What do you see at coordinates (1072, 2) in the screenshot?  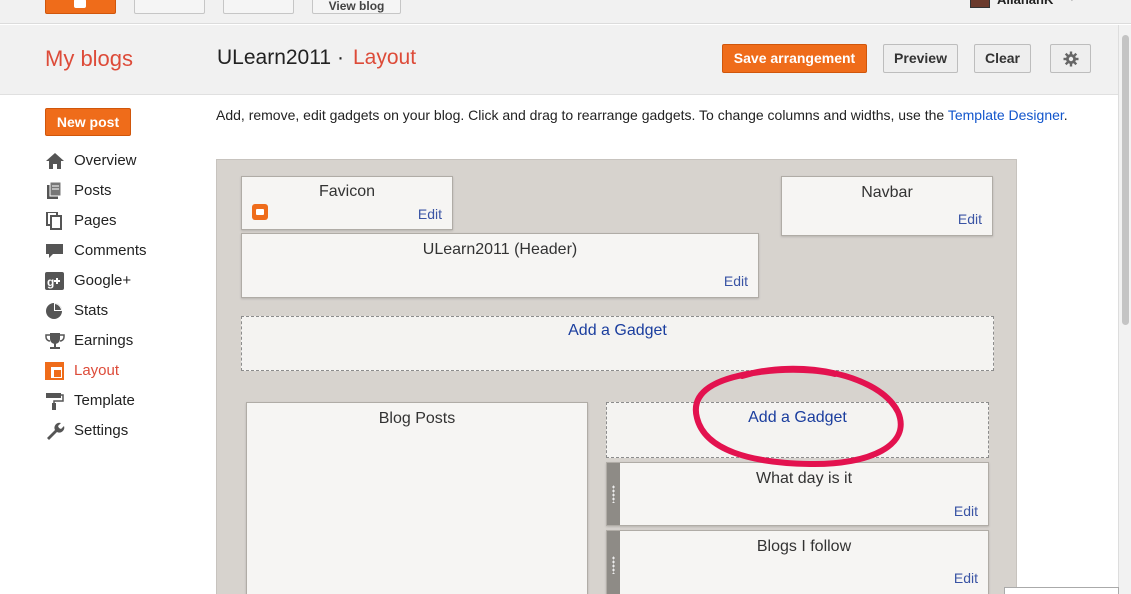 I see `chevron-down-icon: ▼` at bounding box center [1072, 2].